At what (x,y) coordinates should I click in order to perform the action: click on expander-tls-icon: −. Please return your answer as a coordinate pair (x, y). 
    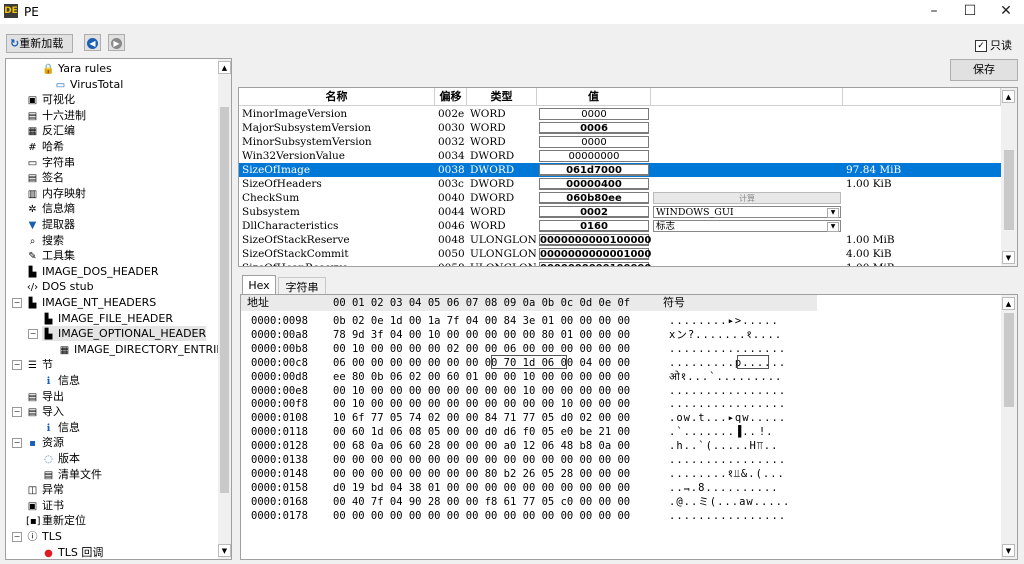
    Looking at the image, I should click on (17, 537).